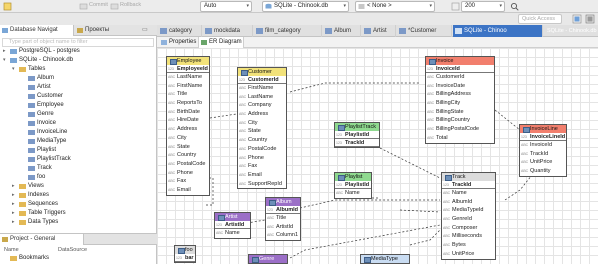 The image size is (598, 264). What do you see at coordinates (572, 31) in the screenshot?
I see `active-tab-path: SQLite - Chinook.db` at bounding box center [572, 31].